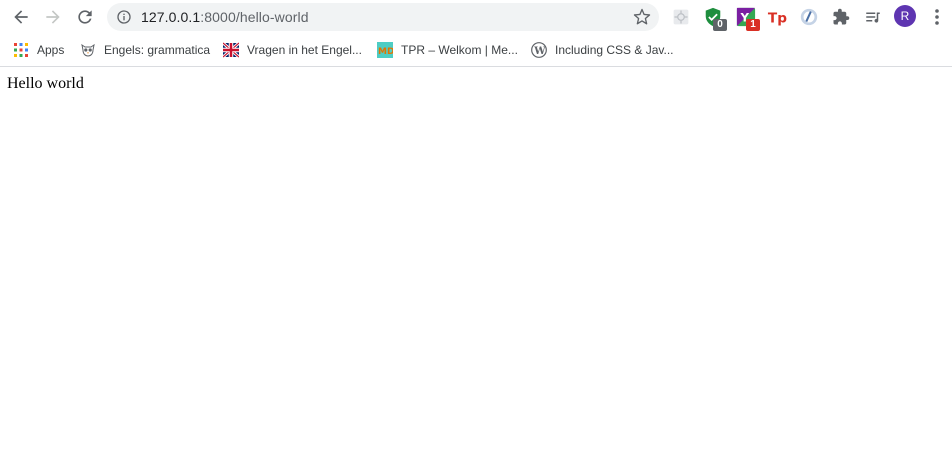 The height and width of the screenshot is (464, 952). Describe the element at coordinates (88, 50) in the screenshot. I see `owl-icon` at that location.